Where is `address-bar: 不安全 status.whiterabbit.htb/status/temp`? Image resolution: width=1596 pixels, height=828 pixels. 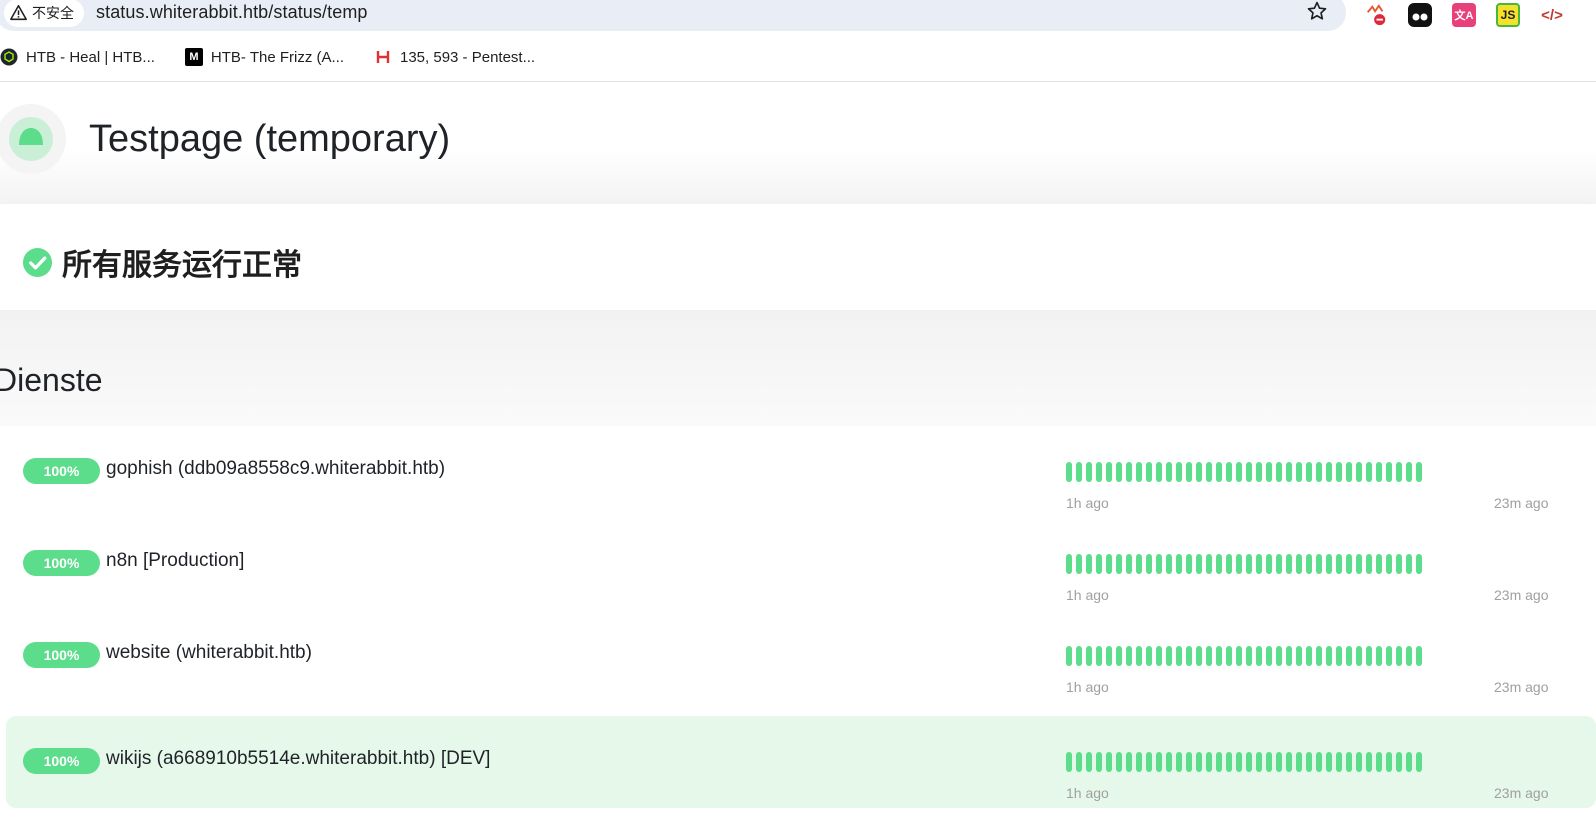
address-bar: 不安全 status.whiterabbit.htb/status/temp is located at coordinates (673, 15).